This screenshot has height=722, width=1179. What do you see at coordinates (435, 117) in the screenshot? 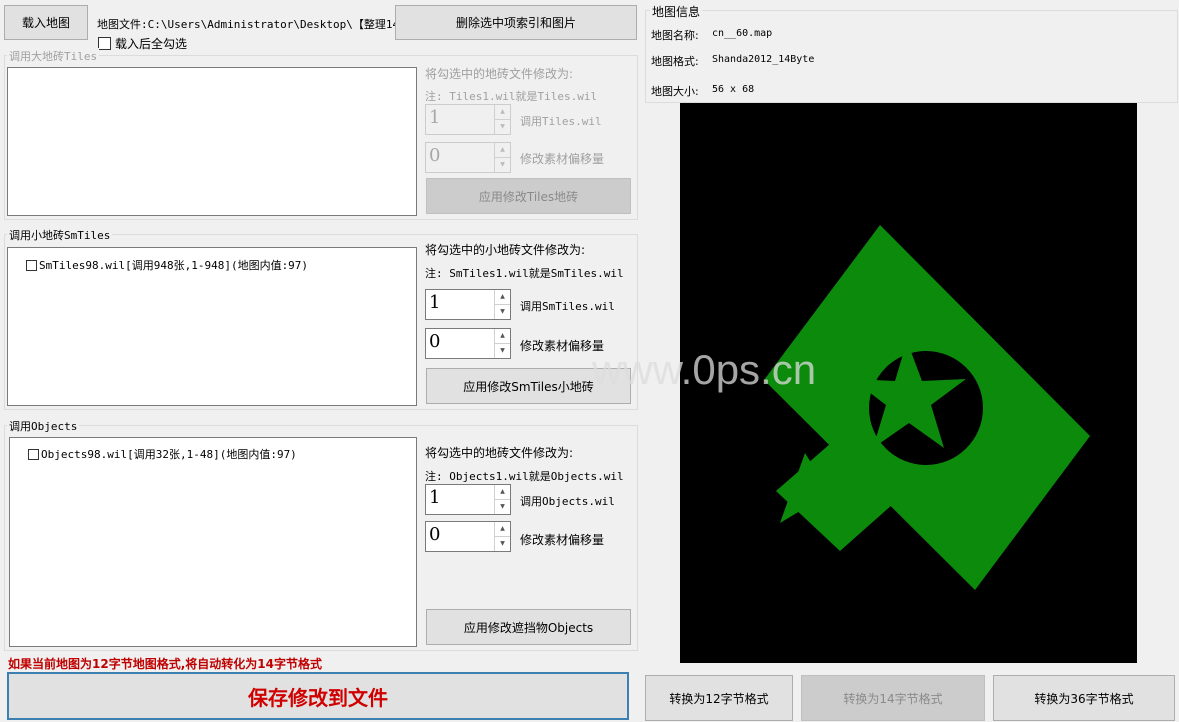
I see `tiles-file-value: 1` at bounding box center [435, 117].